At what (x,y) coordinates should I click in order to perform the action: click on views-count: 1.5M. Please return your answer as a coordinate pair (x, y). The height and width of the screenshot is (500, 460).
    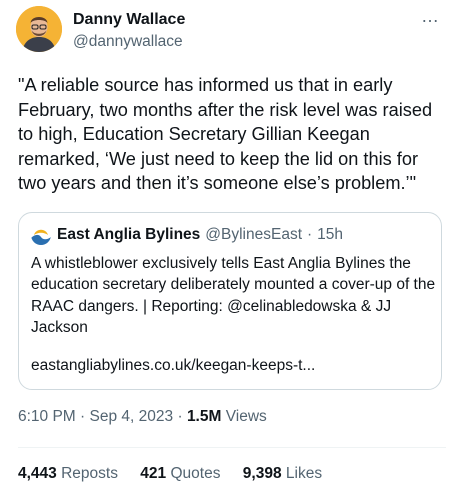
    Looking at the image, I should click on (204, 416).